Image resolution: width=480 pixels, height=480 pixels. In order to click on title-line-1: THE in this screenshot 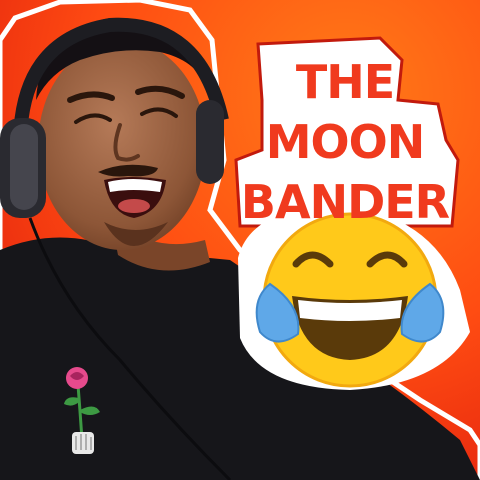, I will do `click(345, 82)`.